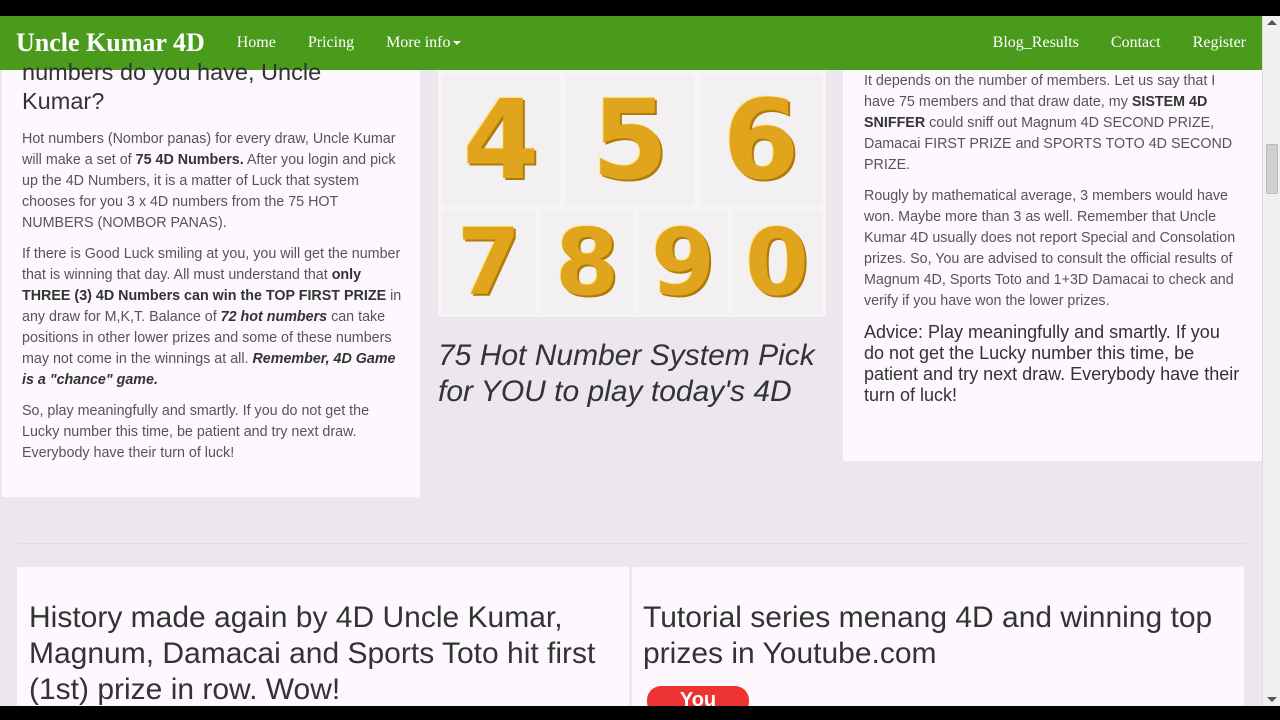  Describe the element at coordinates (640, 8) in the screenshot. I see `window-top-bar` at that location.